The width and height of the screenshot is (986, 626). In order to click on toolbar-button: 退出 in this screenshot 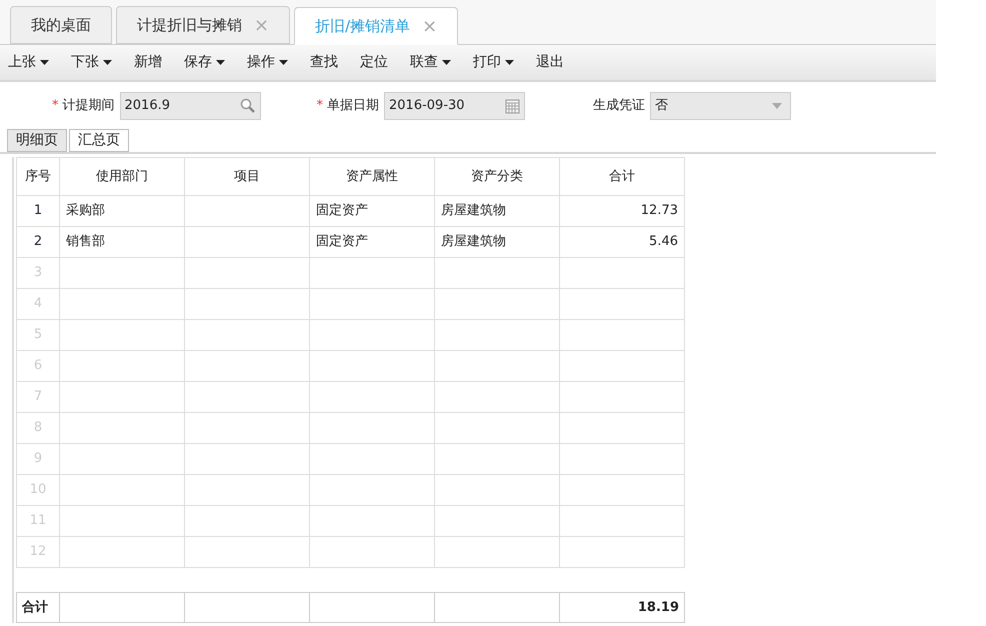, I will do `click(550, 62)`.